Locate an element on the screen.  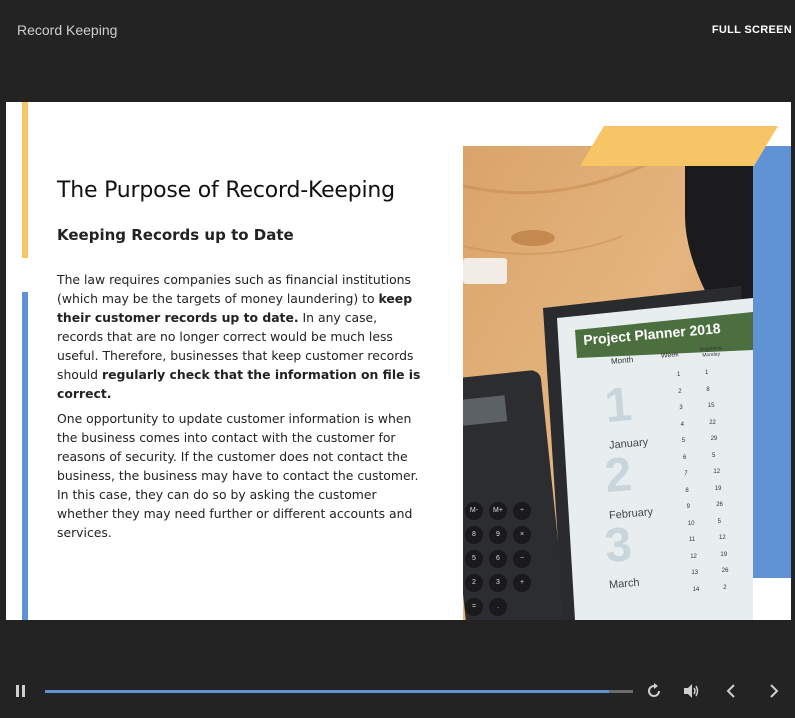
calculator-key: ÷ is located at coordinates (522, 511).